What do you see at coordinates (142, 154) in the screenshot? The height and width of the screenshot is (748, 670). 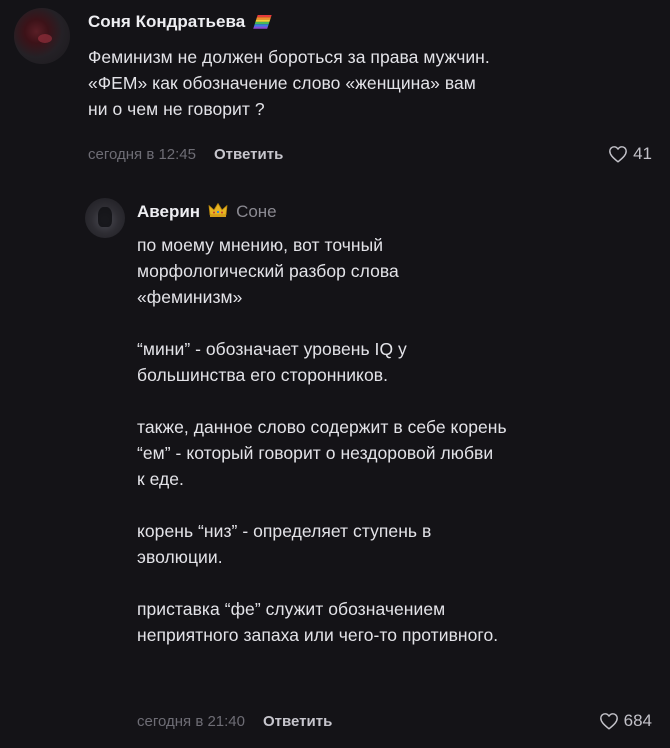 I see `comment-time: сегодня в 12:45` at bounding box center [142, 154].